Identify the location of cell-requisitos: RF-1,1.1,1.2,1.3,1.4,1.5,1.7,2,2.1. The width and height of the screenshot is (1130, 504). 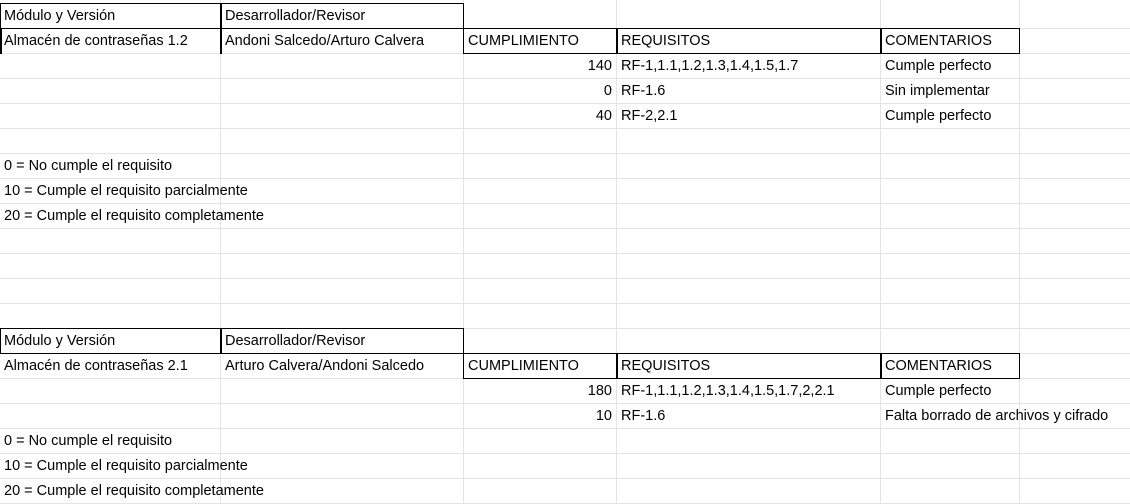
(748, 391).